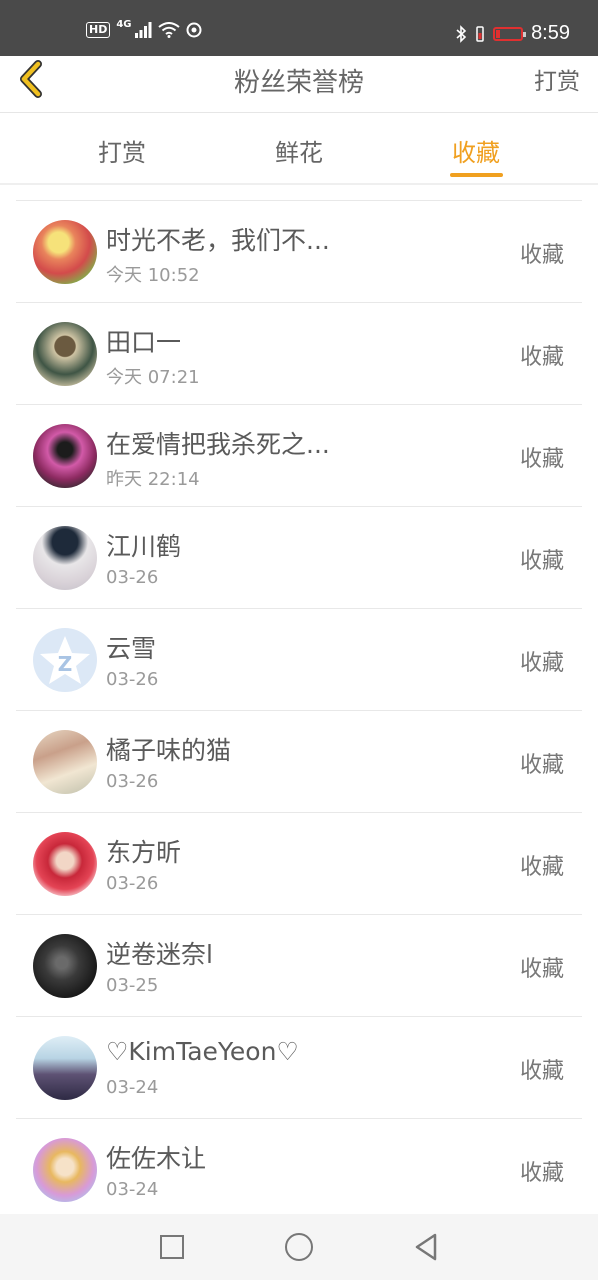 This screenshot has height=1280, width=598. Describe the element at coordinates (557, 79) in the screenshot. I see `reward-button: 打赏` at that location.